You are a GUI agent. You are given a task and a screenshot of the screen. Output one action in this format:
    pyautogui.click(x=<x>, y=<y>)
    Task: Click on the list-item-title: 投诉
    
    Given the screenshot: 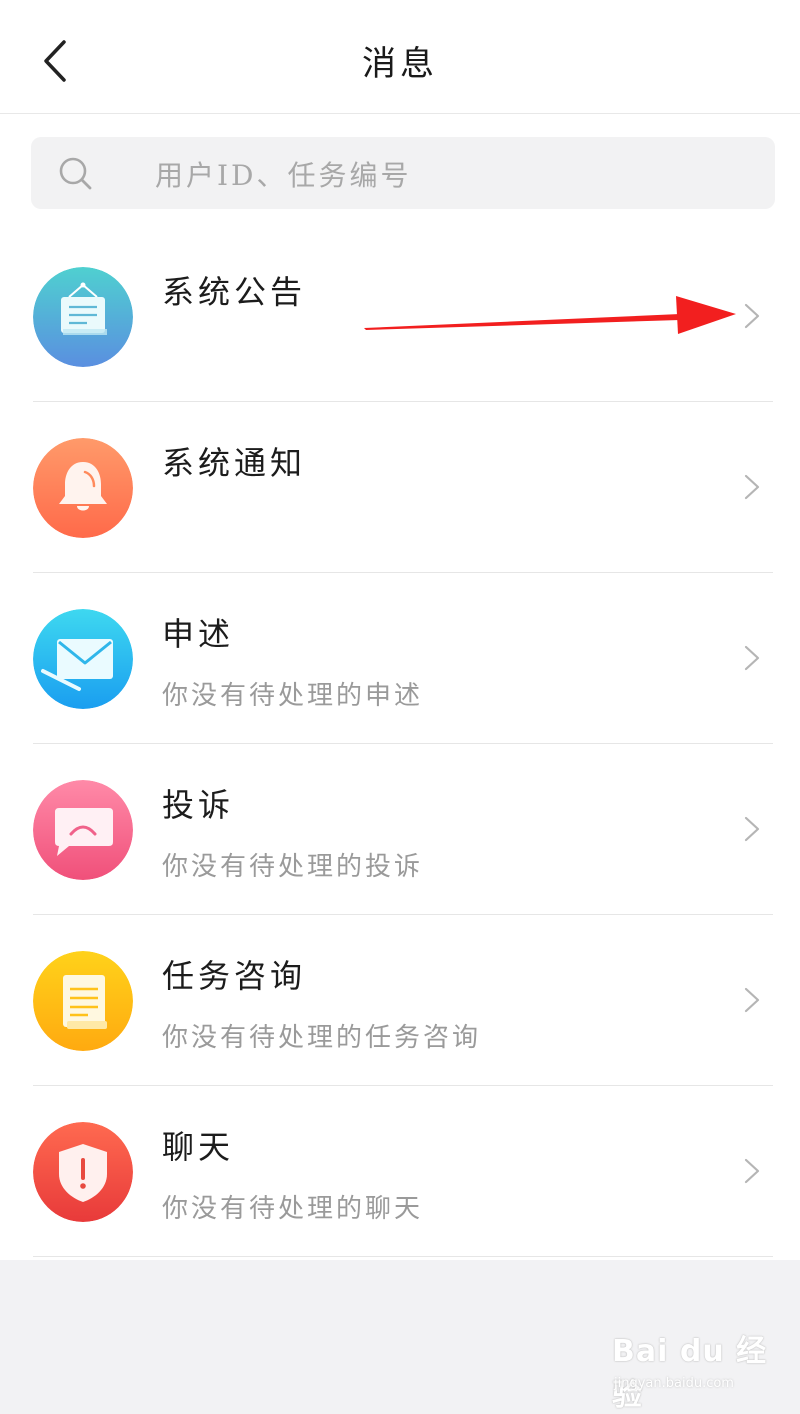 What is the action you would take?
    pyautogui.click(x=198, y=805)
    